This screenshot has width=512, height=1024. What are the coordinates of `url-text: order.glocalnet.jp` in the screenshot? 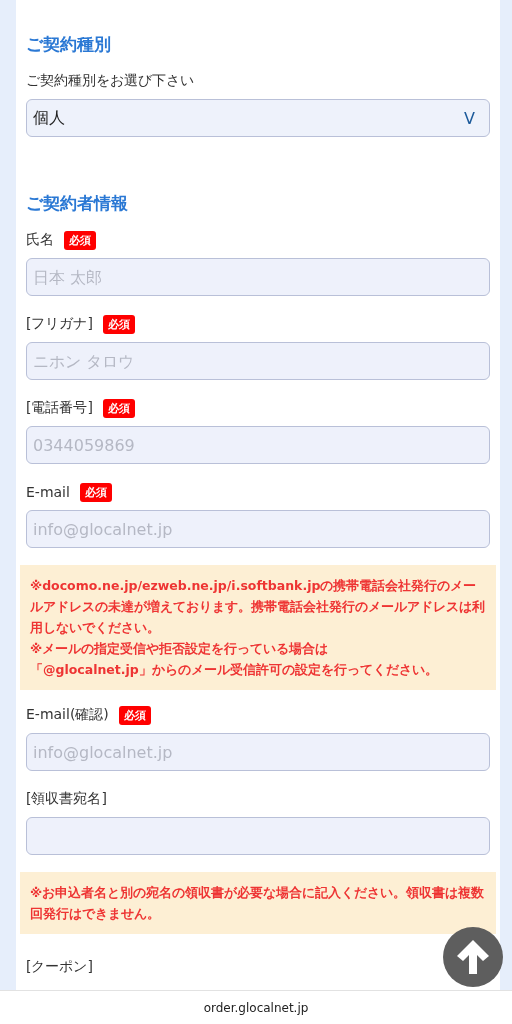 It's located at (256, 1007).